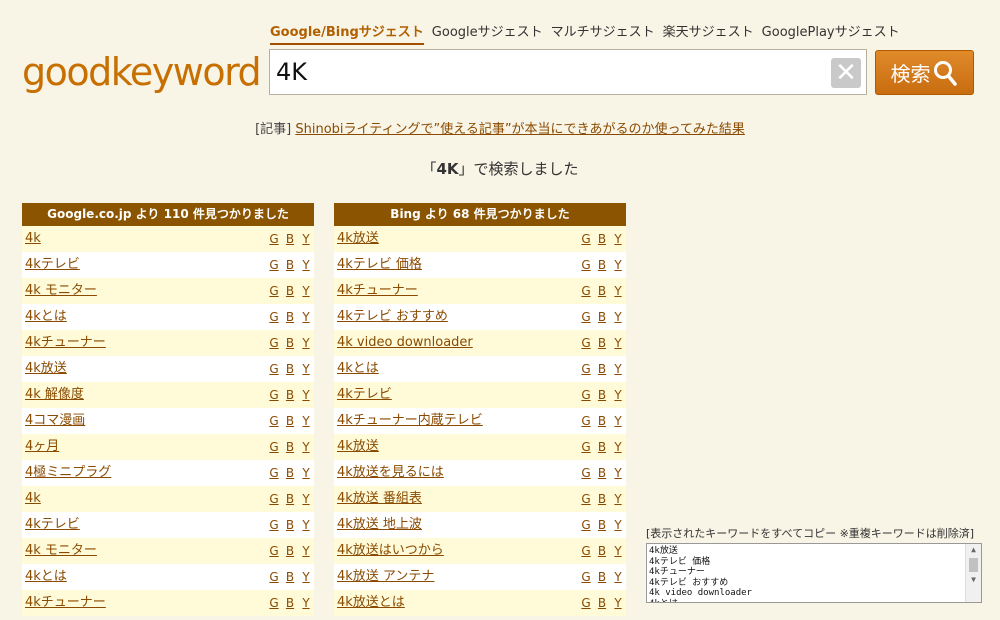 This screenshot has height=620, width=1000. I want to click on keyword-link: 4k放送とは, so click(457, 603).